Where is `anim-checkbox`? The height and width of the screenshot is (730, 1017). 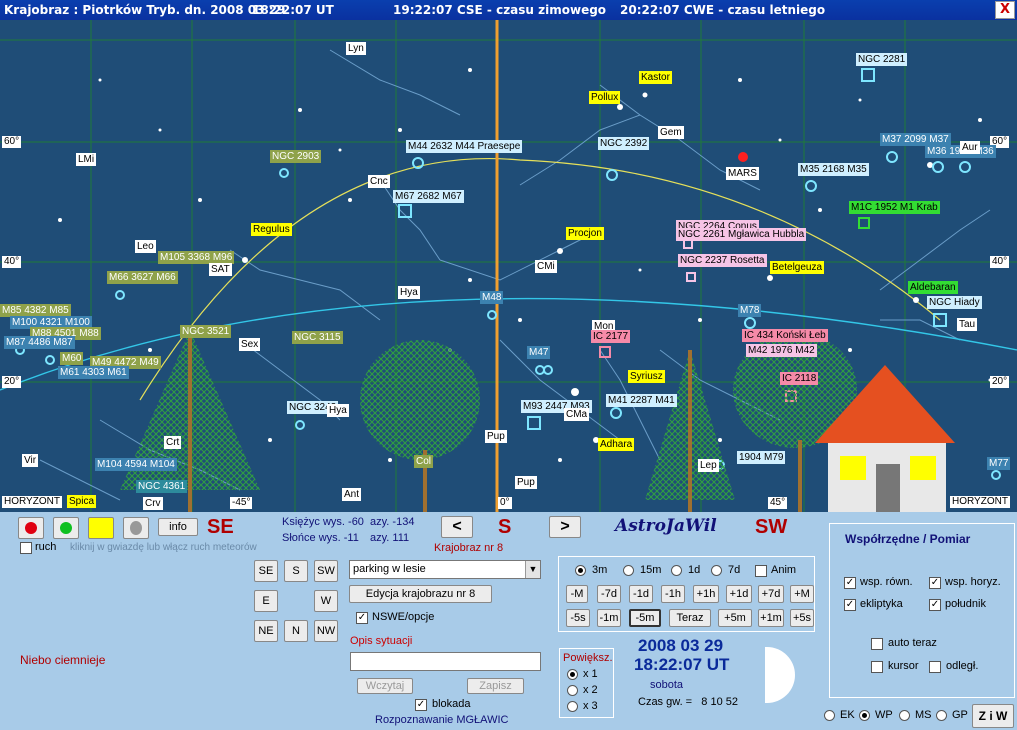
anim-checkbox is located at coordinates (761, 571).